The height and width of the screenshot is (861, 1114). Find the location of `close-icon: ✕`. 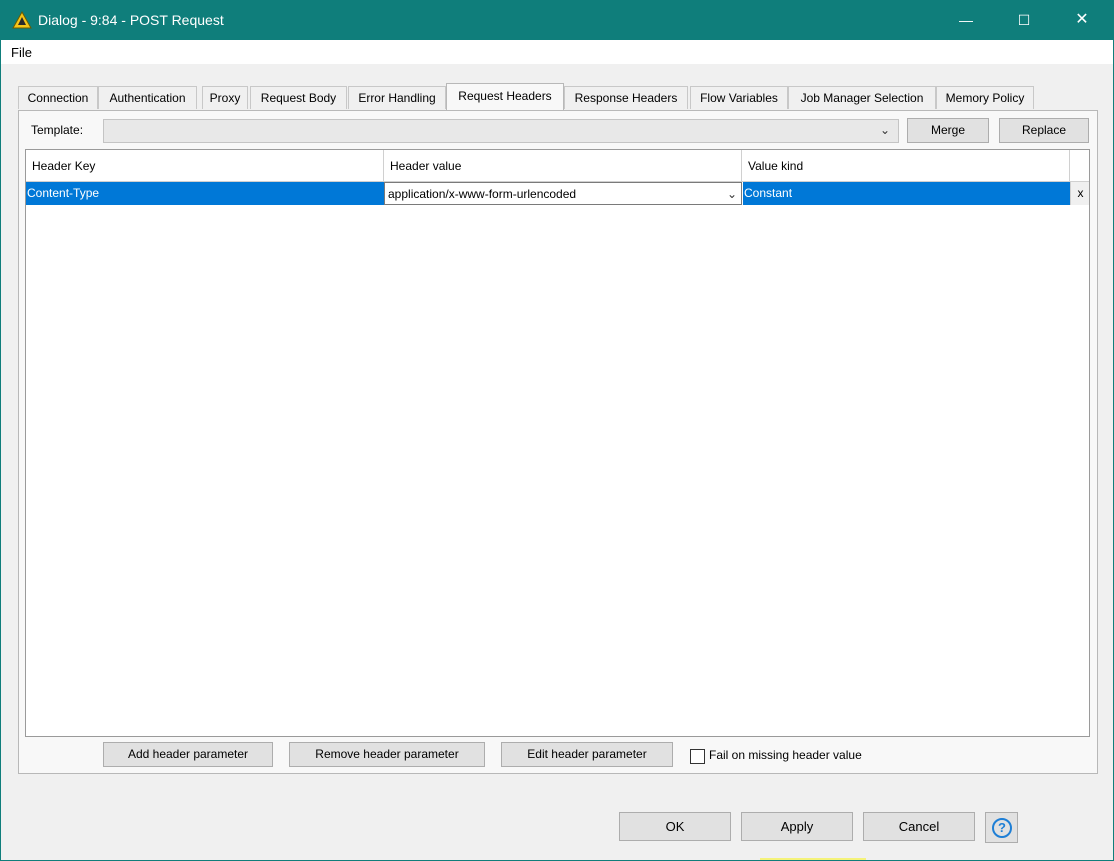

close-icon: ✕ is located at coordinates (1082, 19).